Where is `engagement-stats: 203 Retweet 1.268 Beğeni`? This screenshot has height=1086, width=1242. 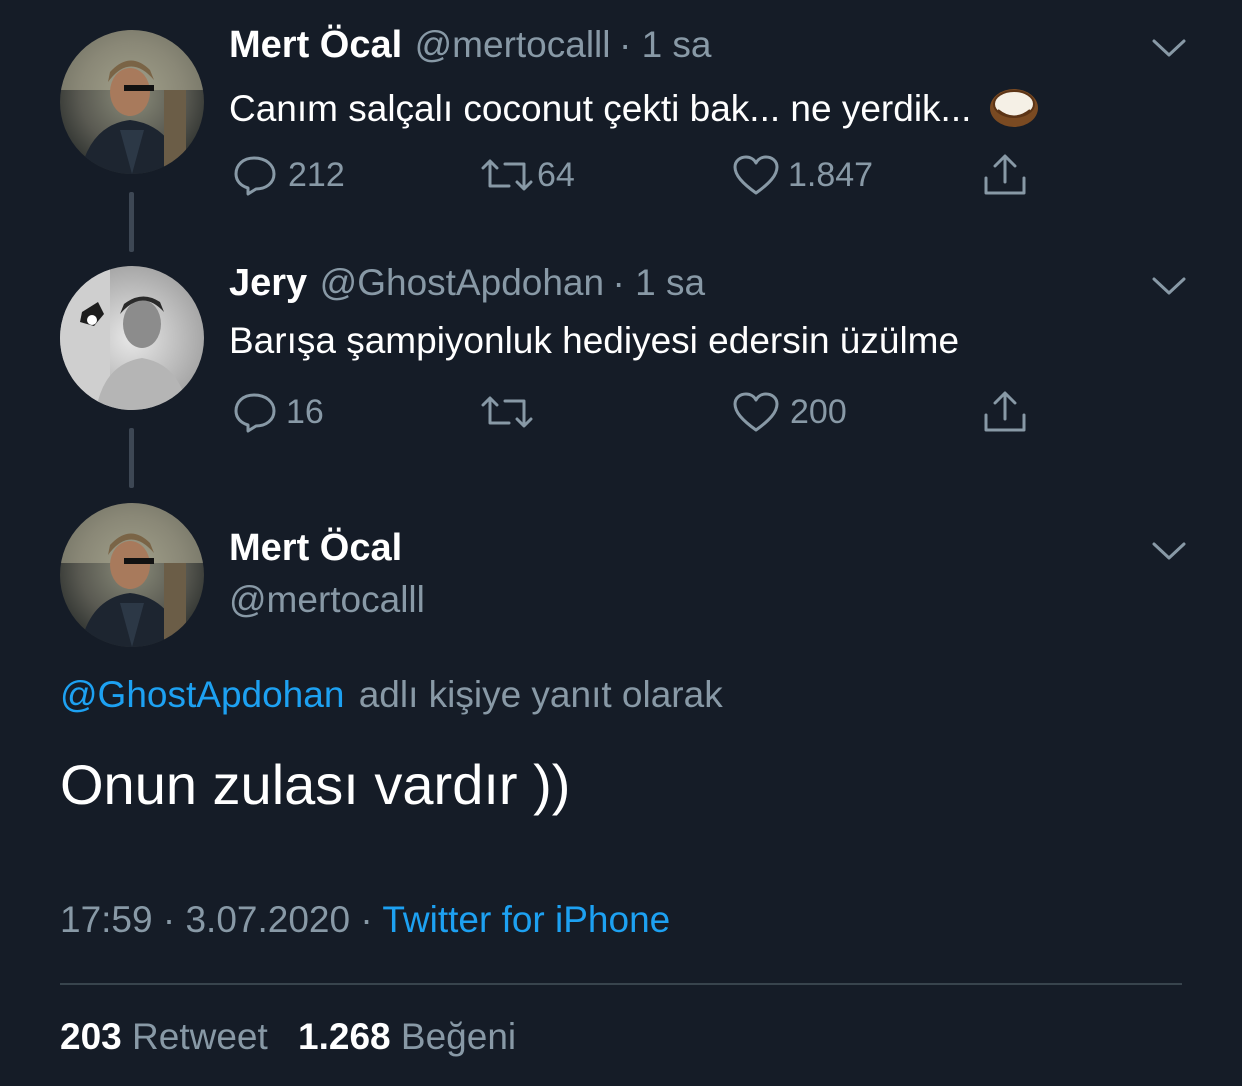
engagement-stats: 203 Retweet 1.268 Beğeni is located at coordinates (288, 1037).